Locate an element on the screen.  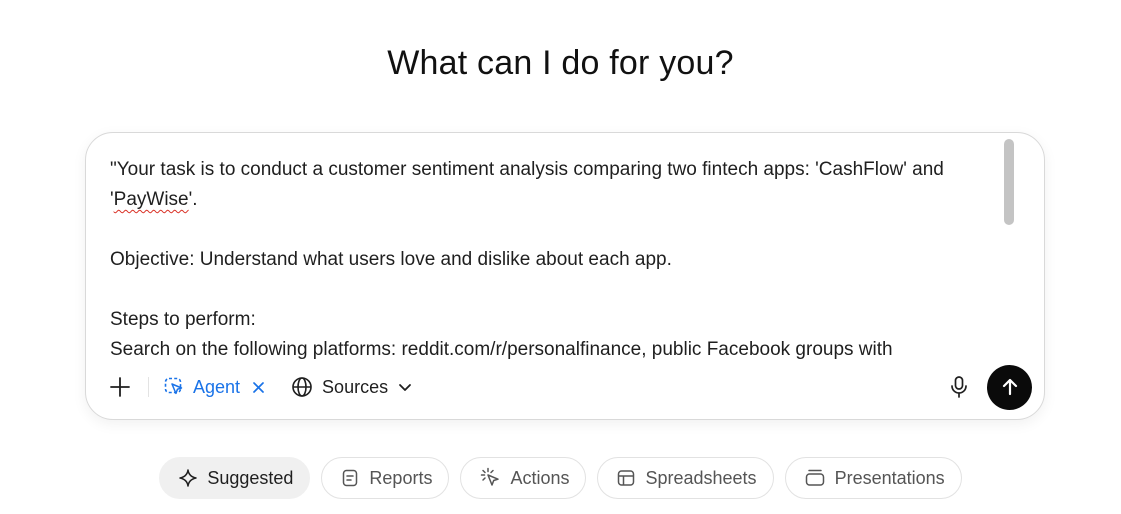
agent-mode-chip: Agent is located at coordinates (214, 387).